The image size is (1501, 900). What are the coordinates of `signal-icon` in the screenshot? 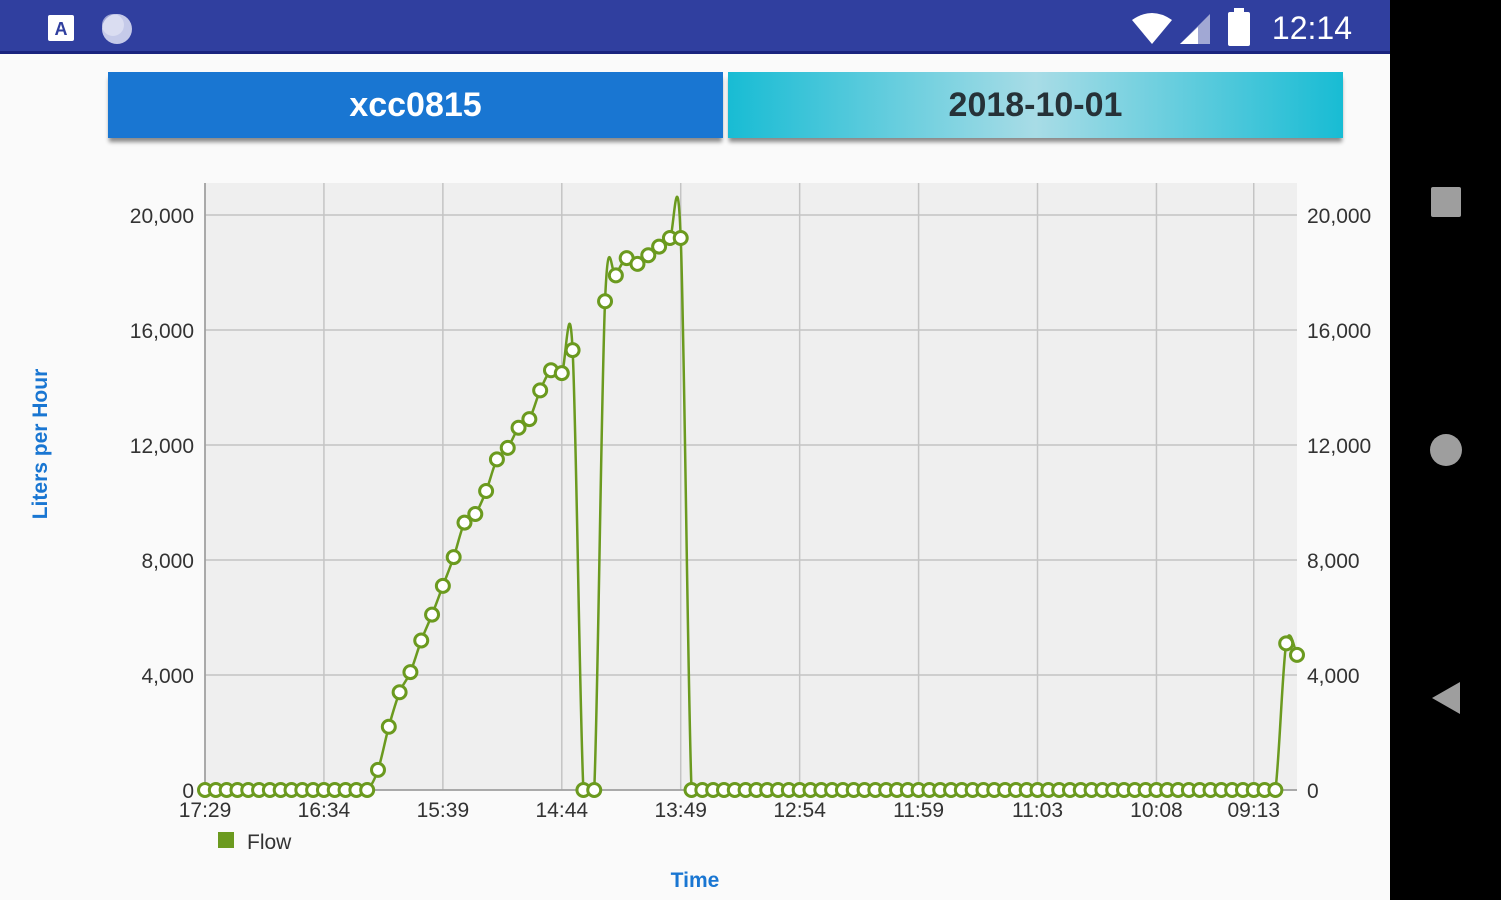 It's located at (1195, 29).